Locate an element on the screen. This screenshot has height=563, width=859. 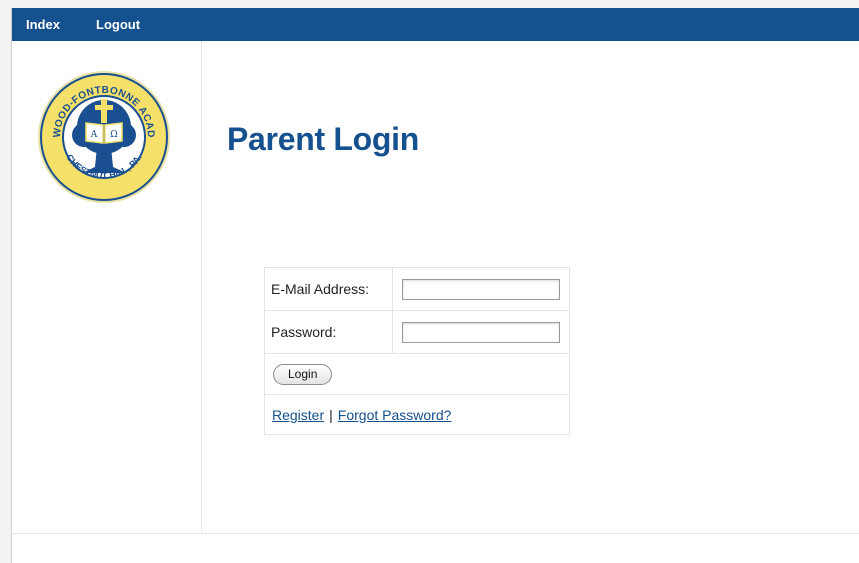
svg-text: A is located at coordinates (94, 135).